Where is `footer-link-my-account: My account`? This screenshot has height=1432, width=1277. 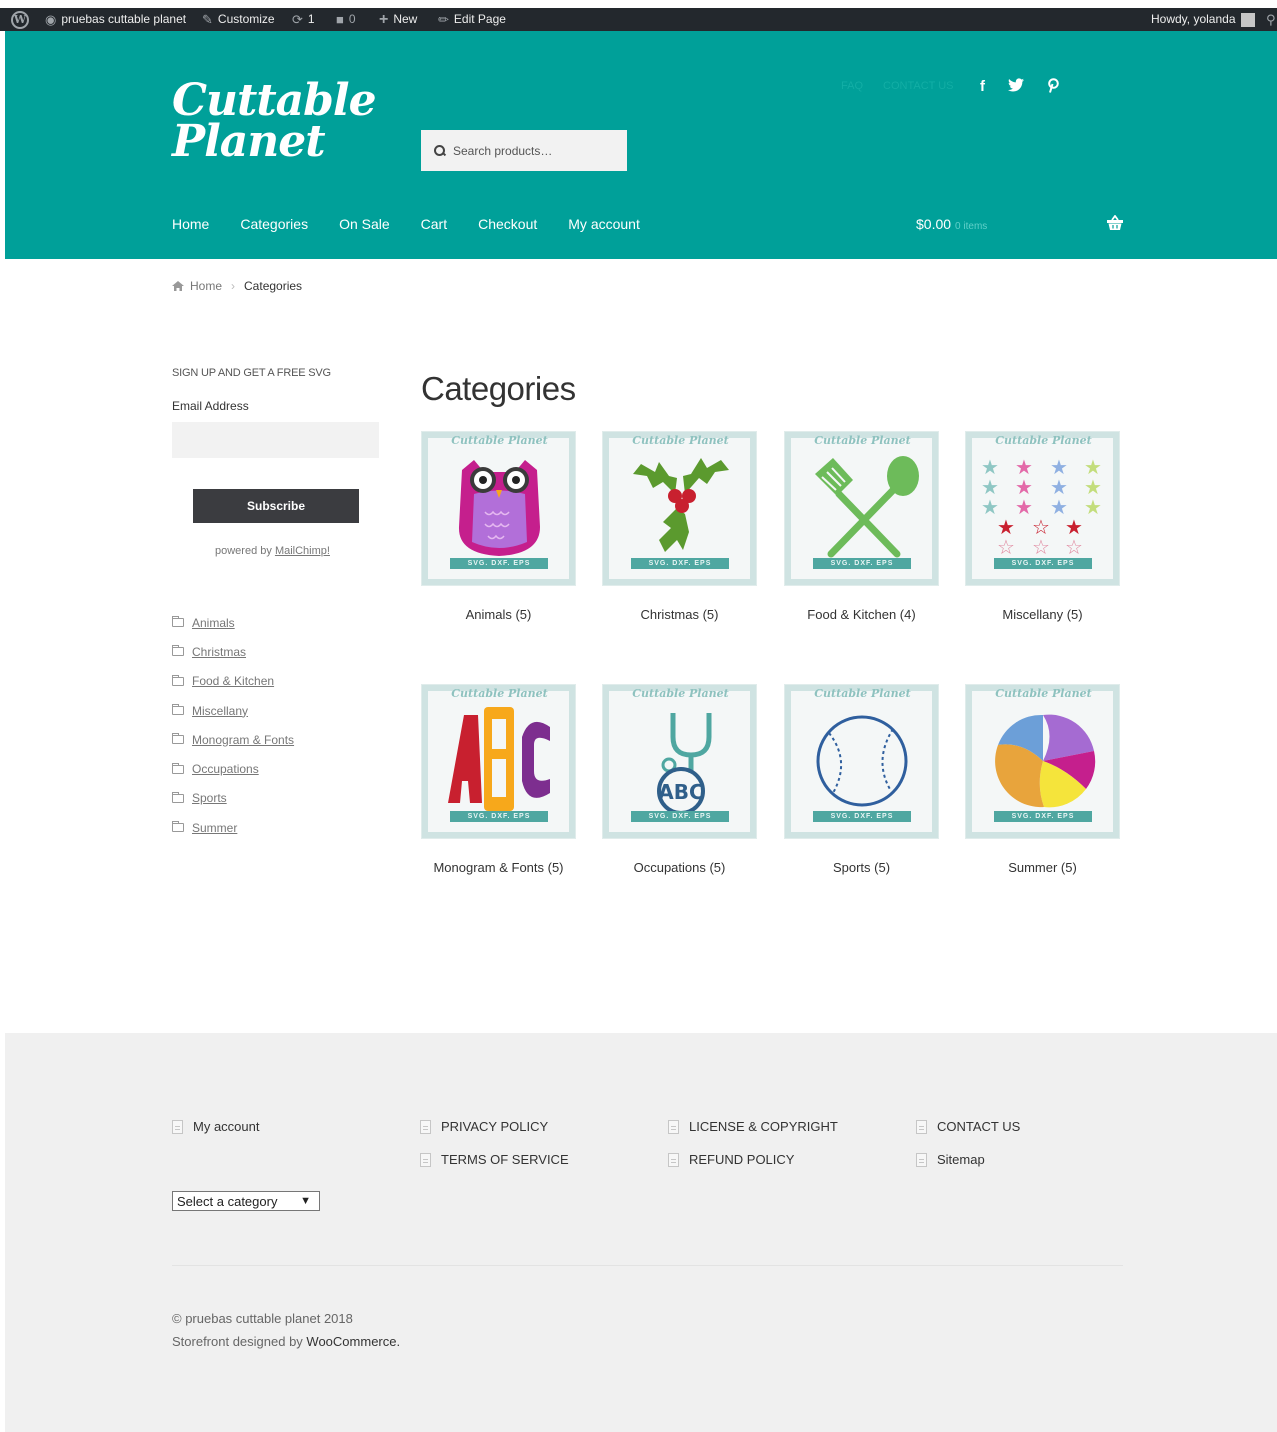 footer-link-my-account: My account is located at coordinates (215, 1126).